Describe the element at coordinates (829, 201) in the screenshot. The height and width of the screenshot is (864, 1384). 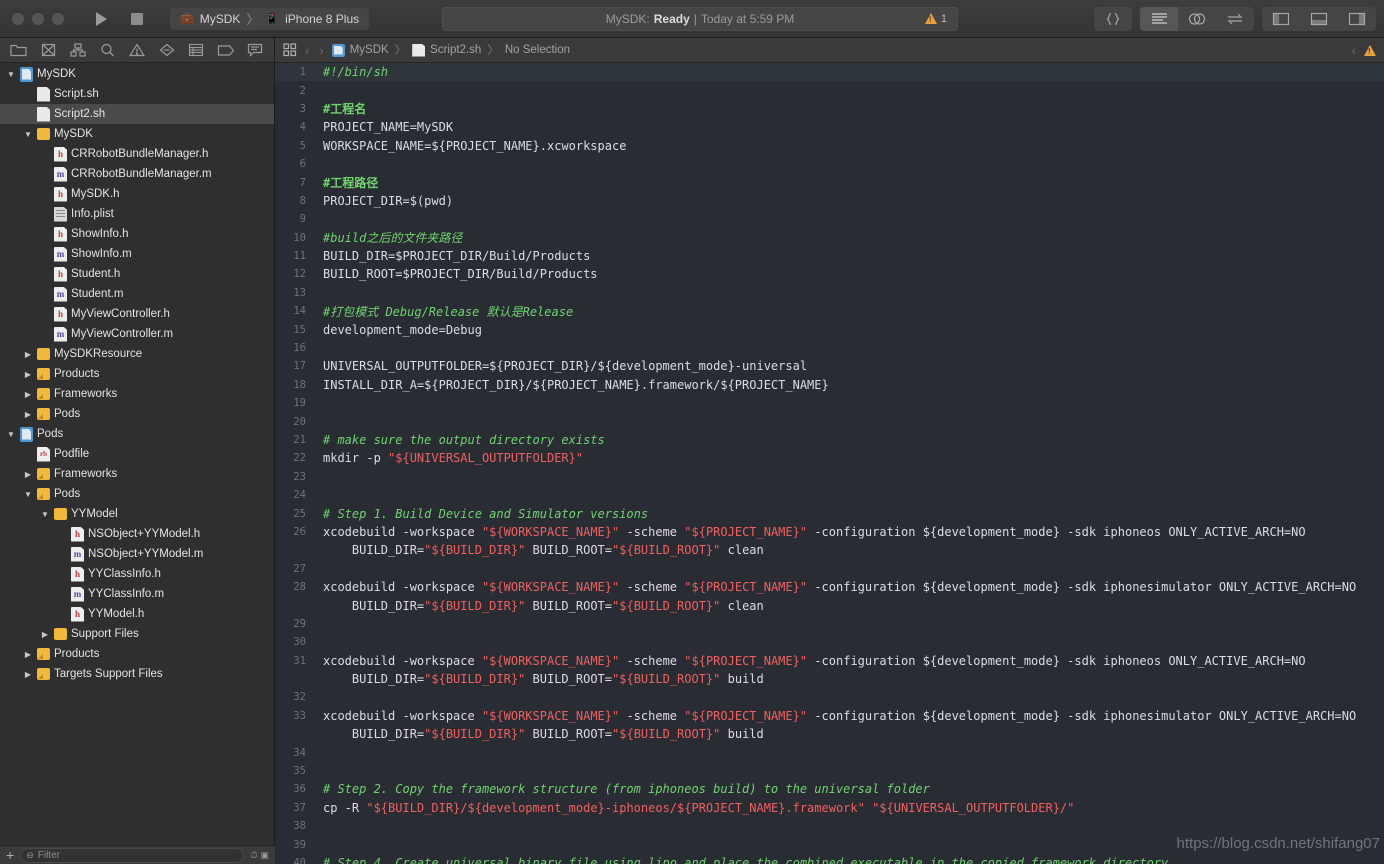
I see `code-line: 8 PROJECT_DIR=$(pwd)` at that location.